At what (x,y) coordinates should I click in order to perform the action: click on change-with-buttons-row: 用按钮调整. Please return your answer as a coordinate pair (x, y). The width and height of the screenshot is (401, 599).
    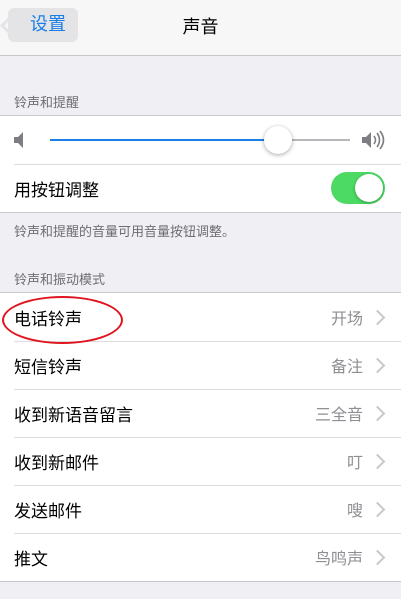
    Looking at the image, I should click on (200, 188).